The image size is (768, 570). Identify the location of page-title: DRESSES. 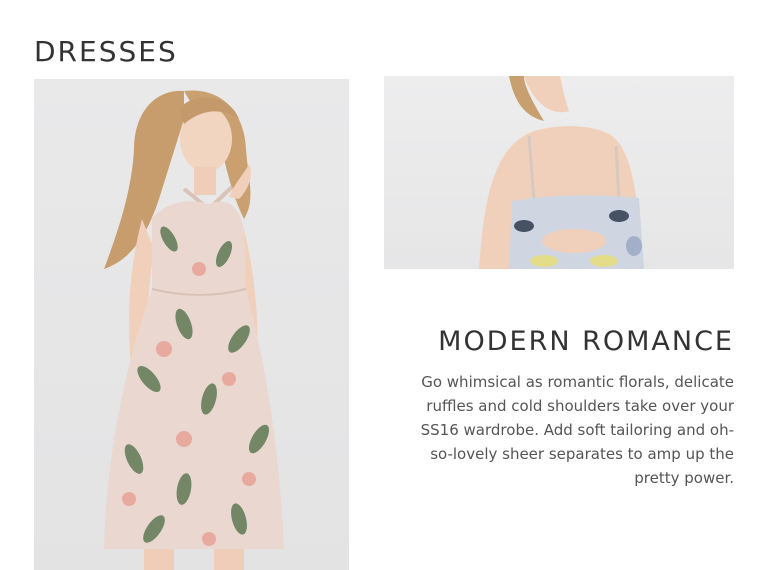
(106, 51).